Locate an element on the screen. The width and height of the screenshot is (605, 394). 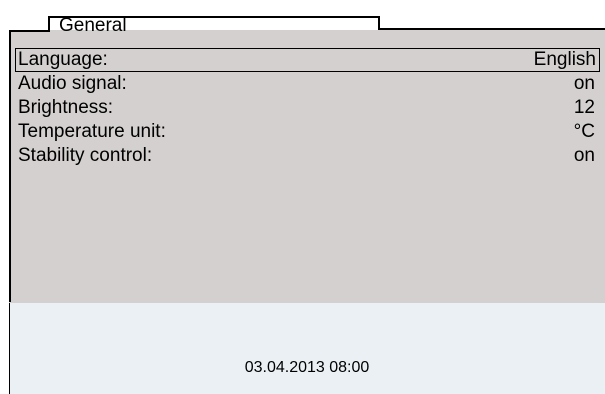
setting-label: Audio signal: is located at coordinates (72, 83).